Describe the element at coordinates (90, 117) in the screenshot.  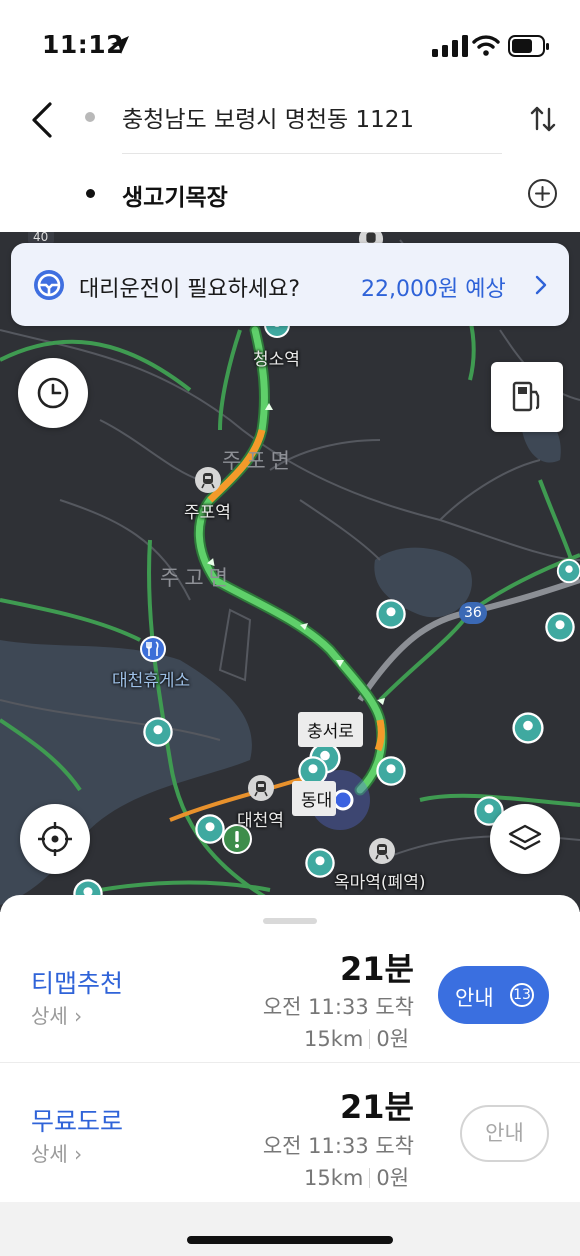
I see `origin-dot` at that location.